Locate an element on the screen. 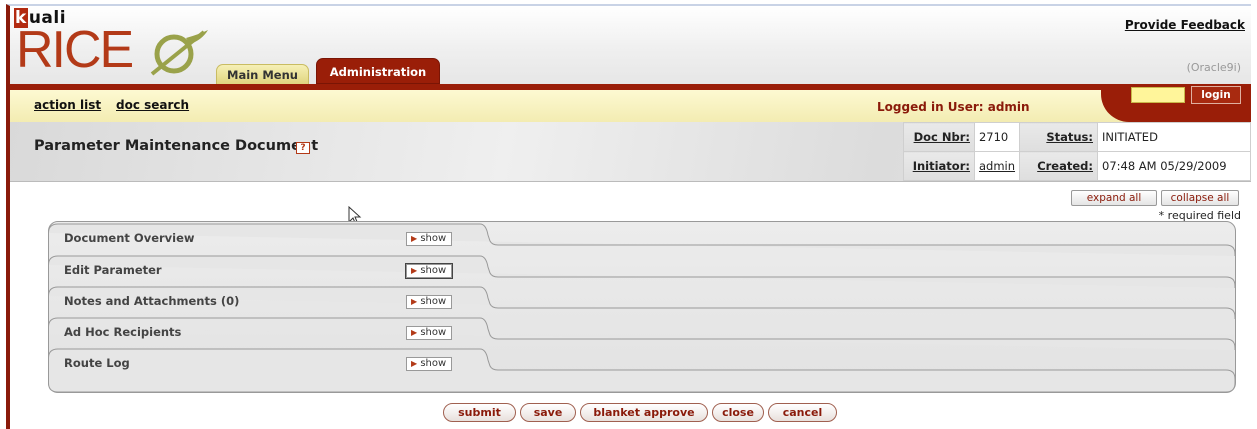  submit-button: submit is located at coordinates (479, 412).